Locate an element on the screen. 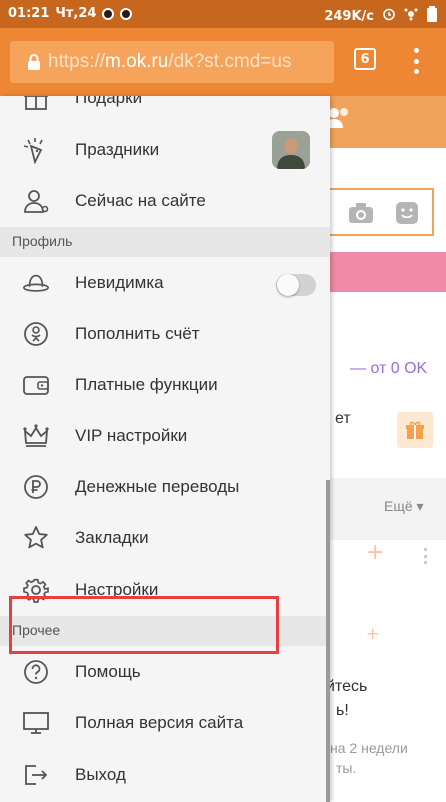 This screenshot has height=802, width=446. overflow-icon is located at coordinates (427, 556).